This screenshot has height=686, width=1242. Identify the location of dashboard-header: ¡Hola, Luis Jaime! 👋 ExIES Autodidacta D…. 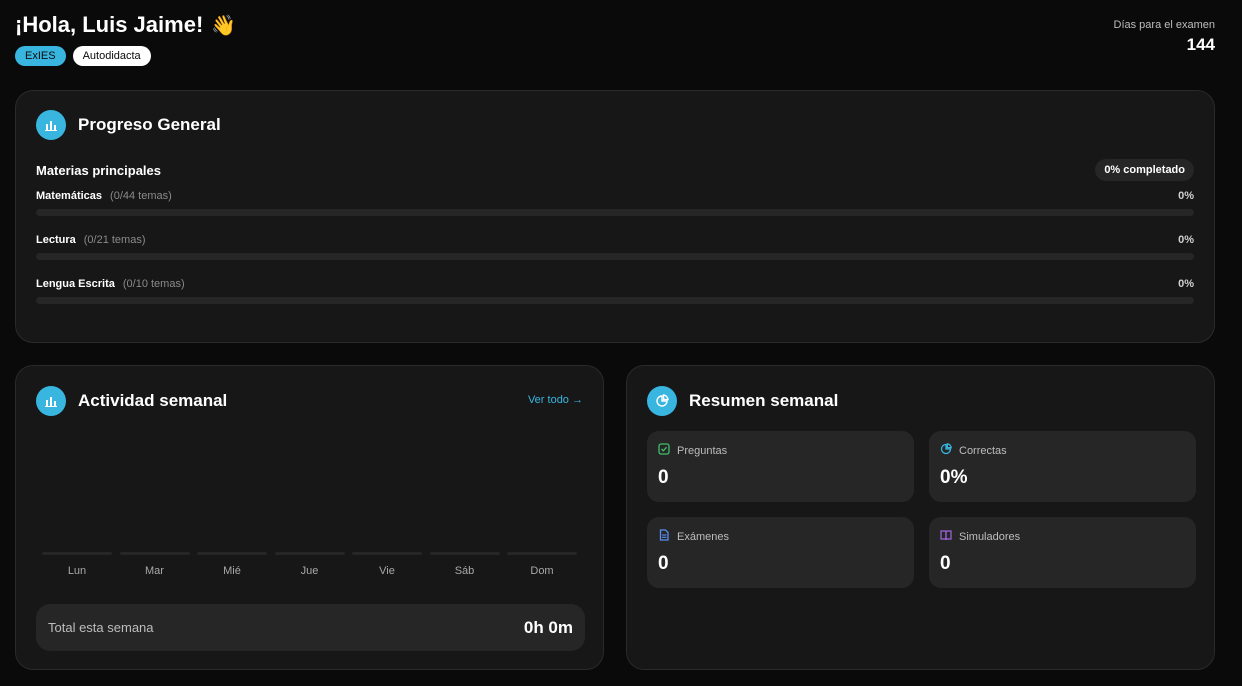
(615, 42).